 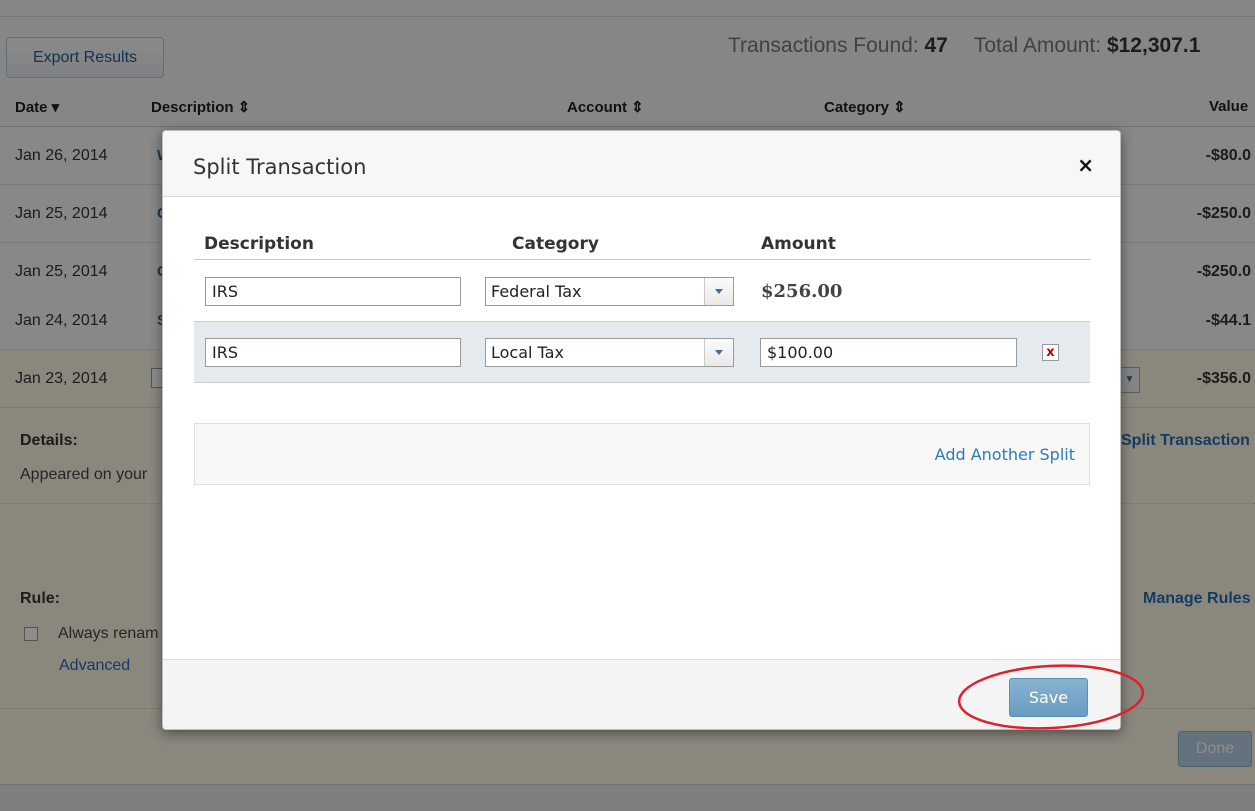 I want to click on split-row: IRS Local Tax $100.00 x, so click(x=642, y=352).